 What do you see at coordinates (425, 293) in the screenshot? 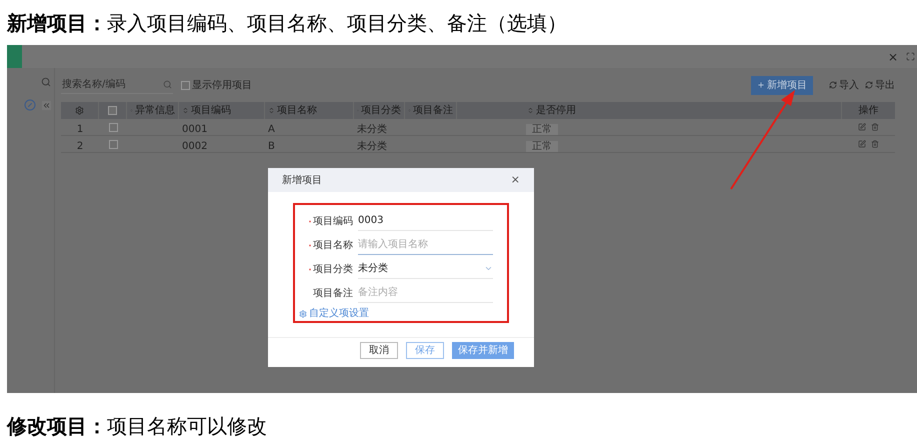
I see `input-field: 备注内容` at bounding box center [425, 293].